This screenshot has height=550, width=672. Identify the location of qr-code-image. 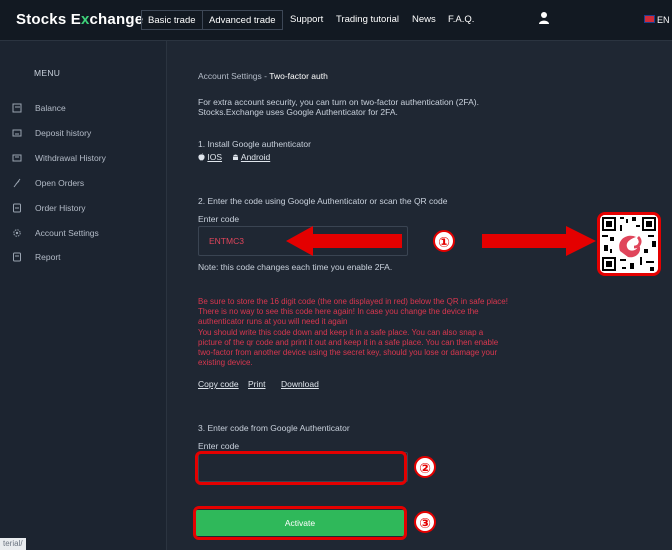
(629, 244).